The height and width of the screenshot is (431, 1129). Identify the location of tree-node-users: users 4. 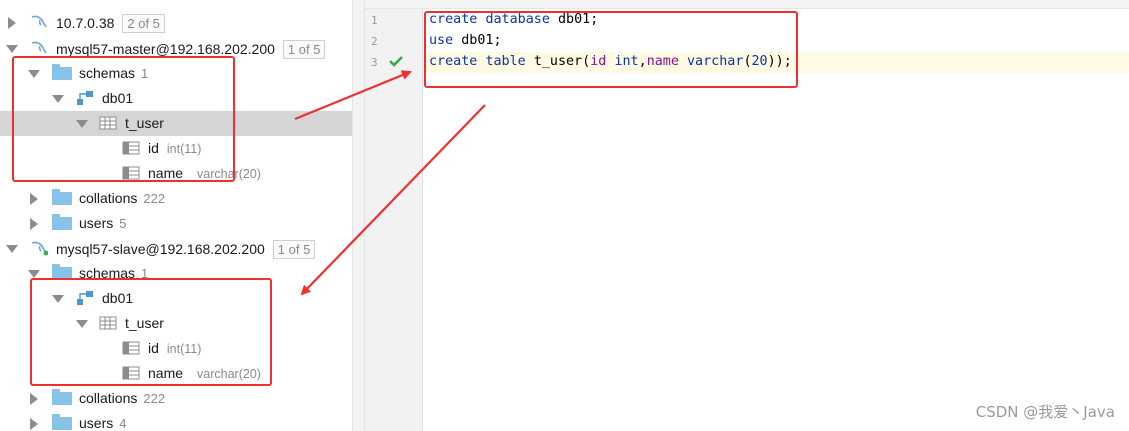
(176, 421).